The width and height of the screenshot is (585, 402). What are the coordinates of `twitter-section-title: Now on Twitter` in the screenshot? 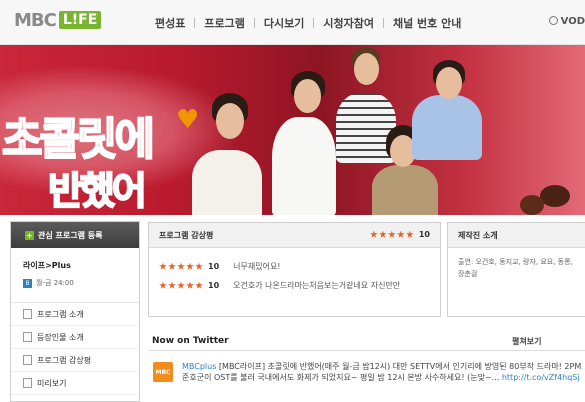 It's located at (190, 341).